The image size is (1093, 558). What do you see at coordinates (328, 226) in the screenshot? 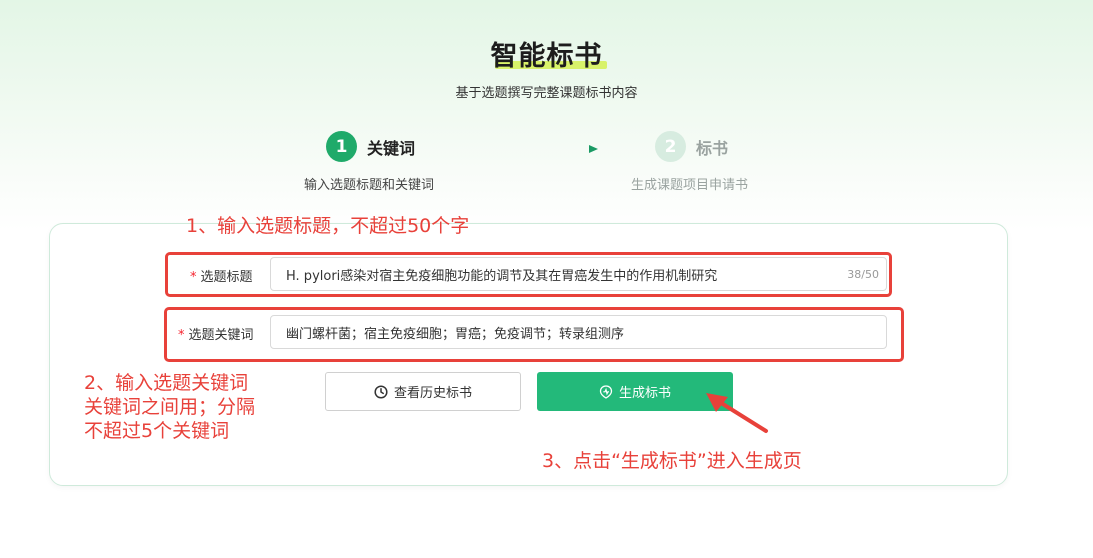
I see `annotation-step-1: 1、输入选题标题，不超过50个字` at bounding box center [328, 226].